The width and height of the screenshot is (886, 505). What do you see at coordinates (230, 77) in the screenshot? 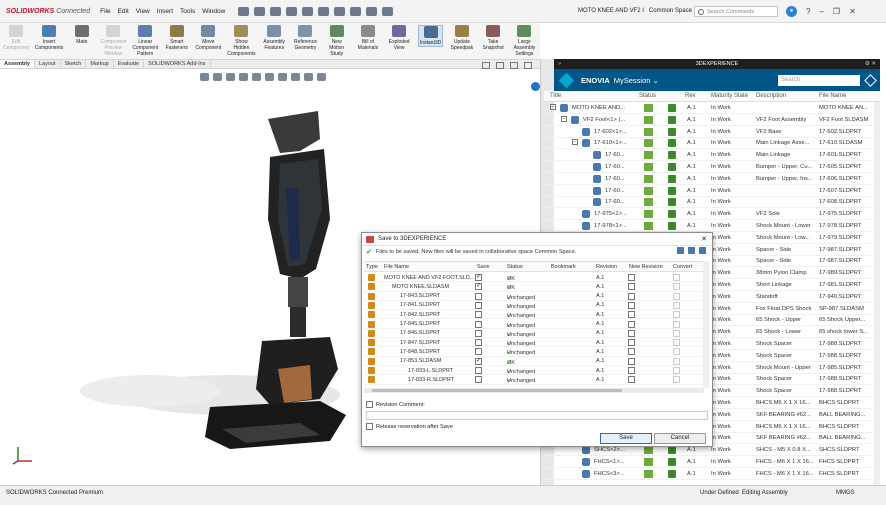
I see `previous-view-icon` at bounding box center [230, 77].